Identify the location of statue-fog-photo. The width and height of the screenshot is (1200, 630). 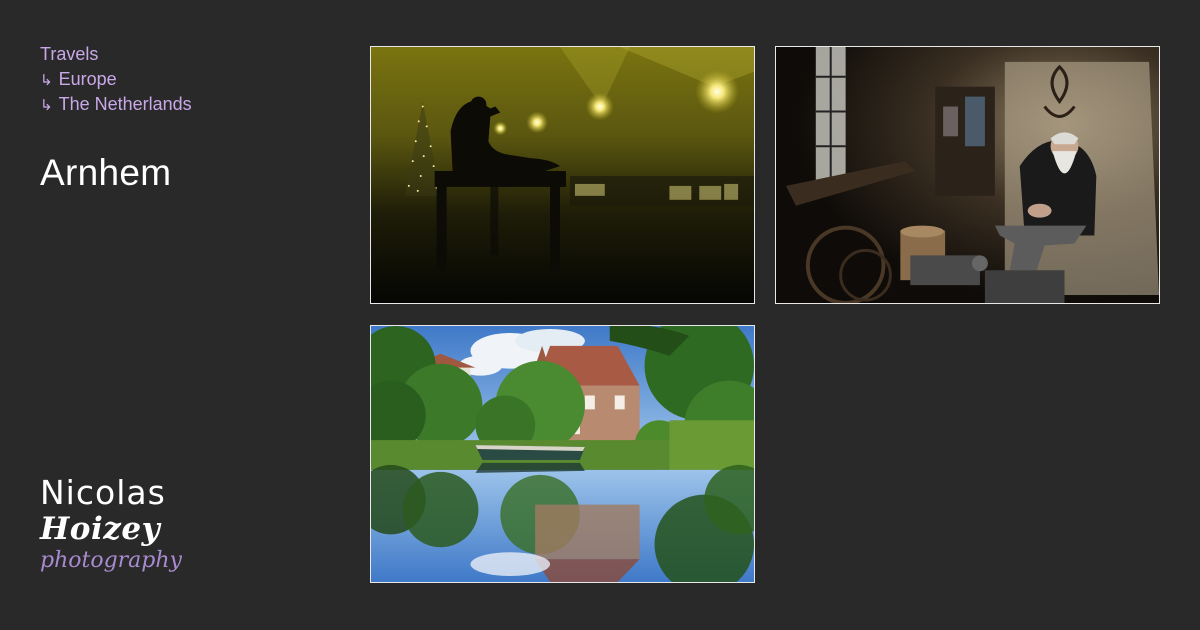
(562, 175).